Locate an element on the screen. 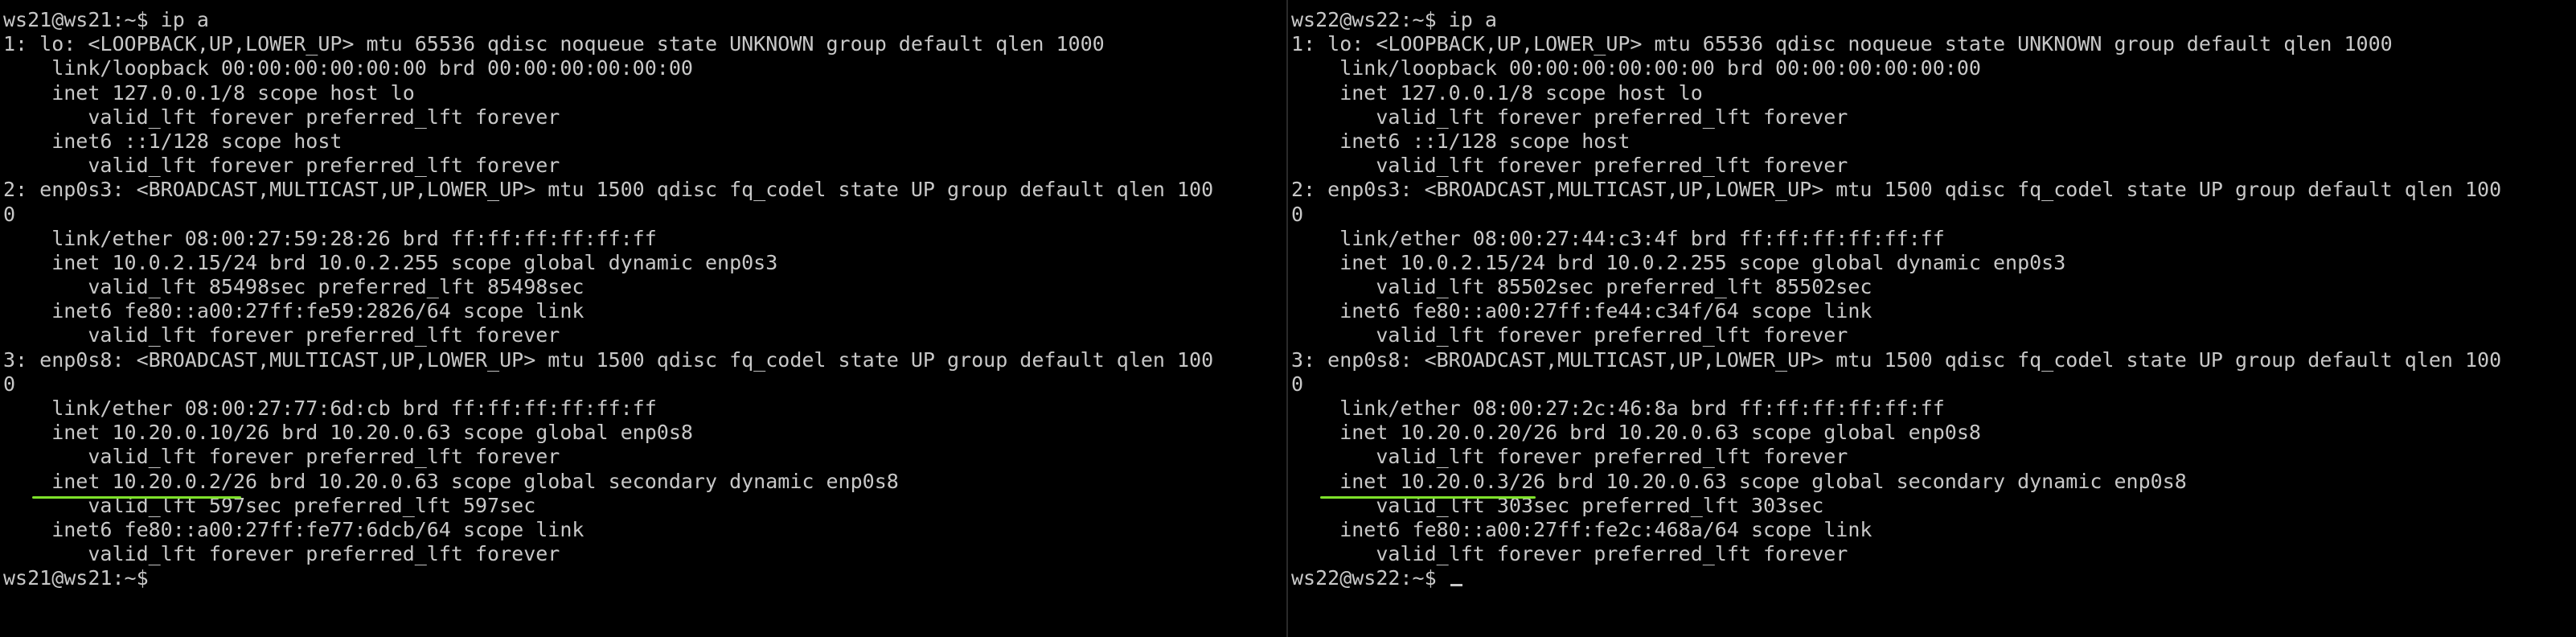 This screenshot has width=2576, height=637. terminal-line: ws21@ws21:~$ ip a is located at coordinates (106, 19).